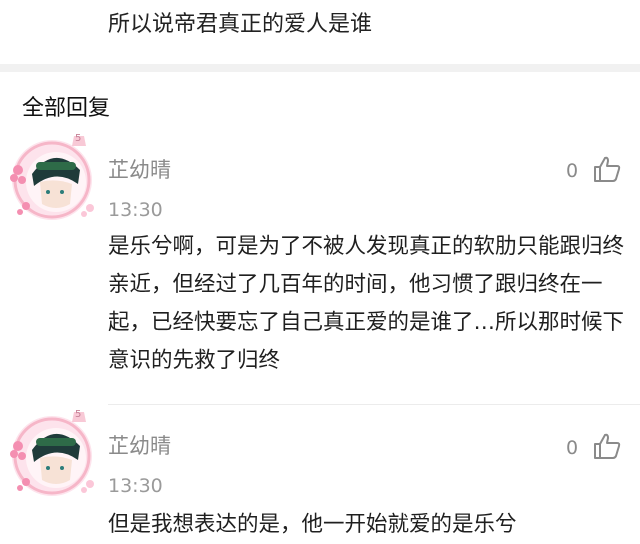 The height and width of the screenshot is (544, 640). What do you see at coordinates (312, 524) in the screenshot?
I see `comment-body: 但是我想表达的是，他一开始就爱的是乐兮` at bounding box center [312, 524].